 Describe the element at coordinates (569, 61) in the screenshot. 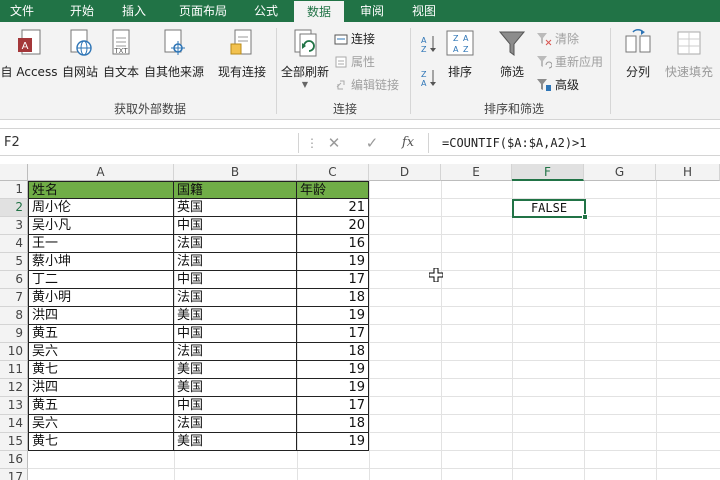

I see `reapply-filter-button: 重新应用` at that location.